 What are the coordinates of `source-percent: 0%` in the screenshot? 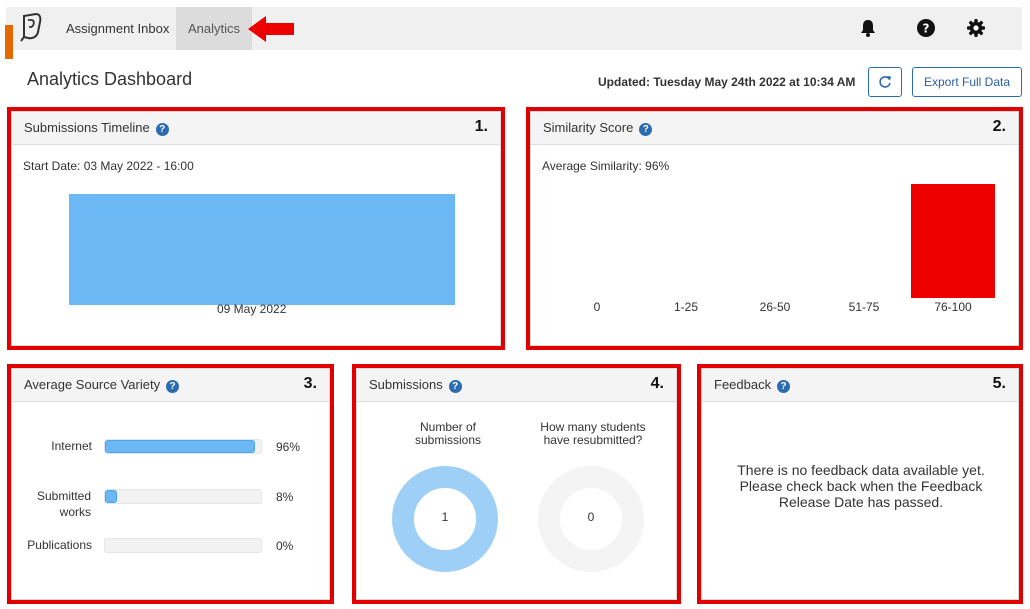 It's located at (285, 546).